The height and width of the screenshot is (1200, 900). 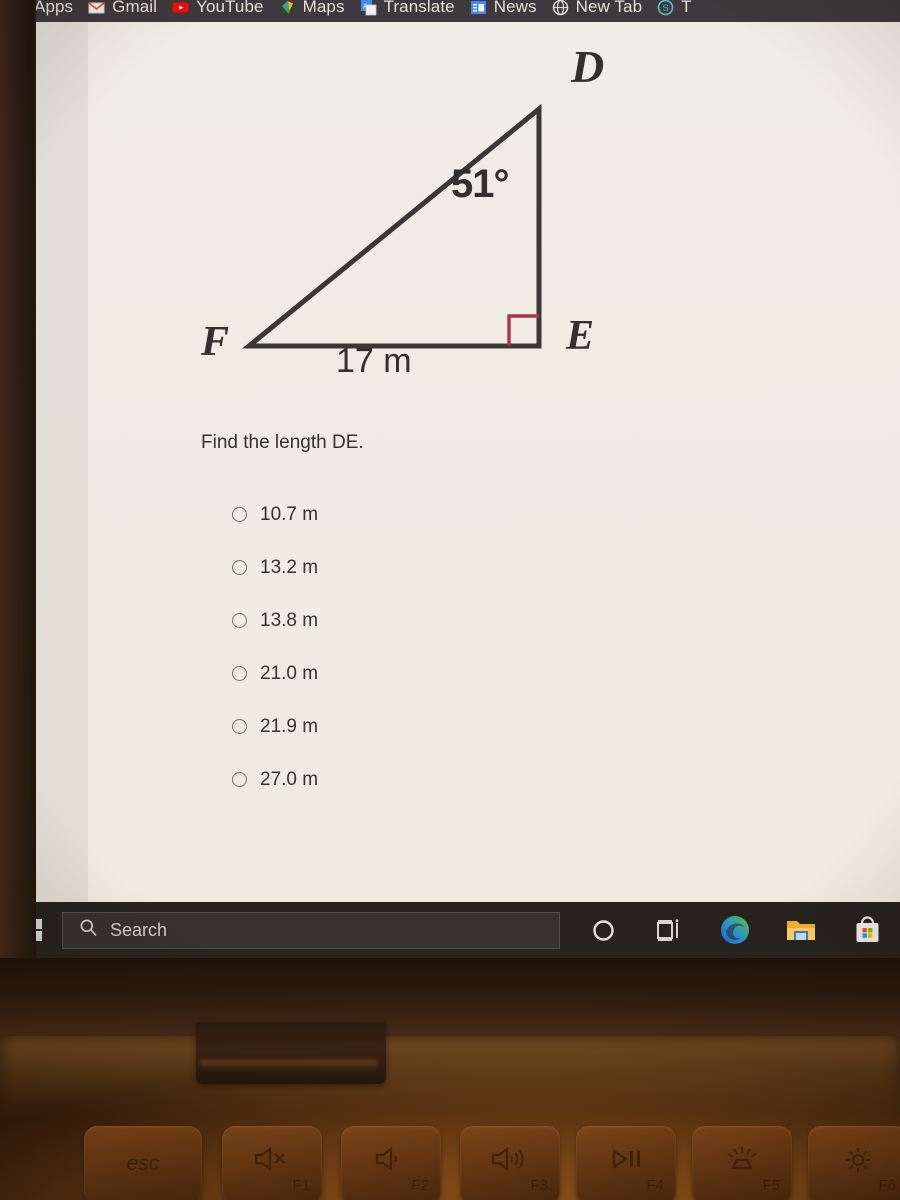 I want to click on key-f6-brightness: F6, so click(x=854, y=1163).